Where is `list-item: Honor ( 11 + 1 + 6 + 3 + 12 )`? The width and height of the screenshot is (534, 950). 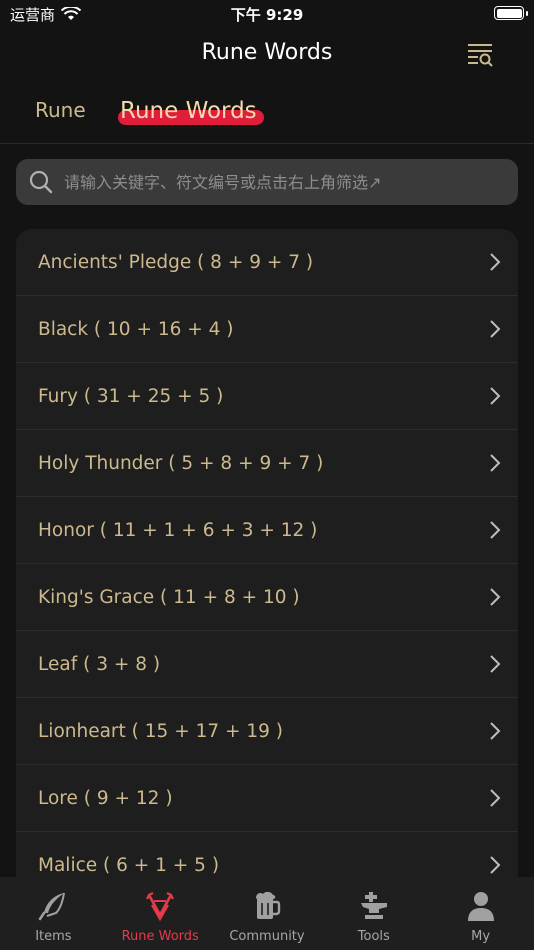 list-item: Honor ( 11 + 1 + 6 + 3 + 12 ) is located at coordinates (267, 530).